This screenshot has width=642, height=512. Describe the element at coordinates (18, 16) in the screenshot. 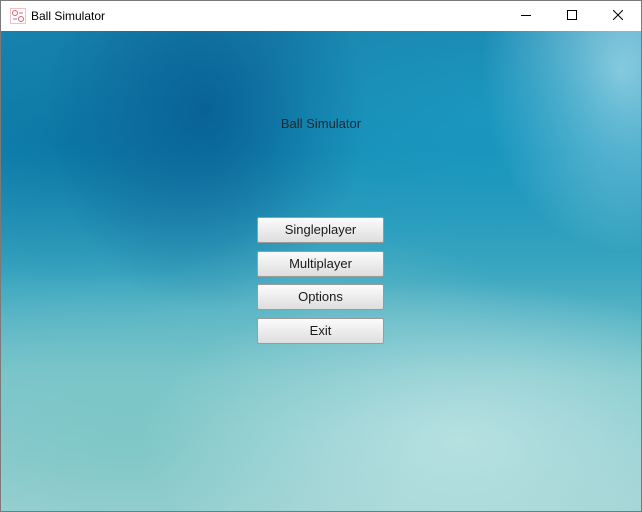

I see `app-icon` at that location.